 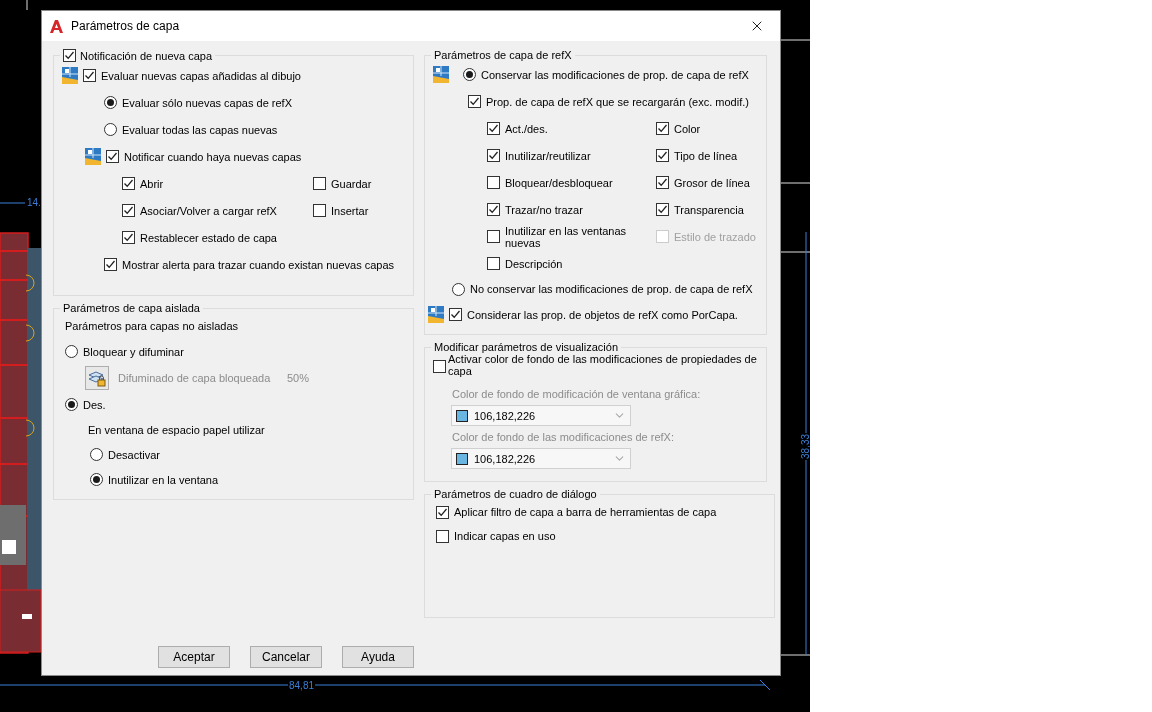 I want to click on radio-label: Bloquear y difuminar, so click(x=133, y=351).